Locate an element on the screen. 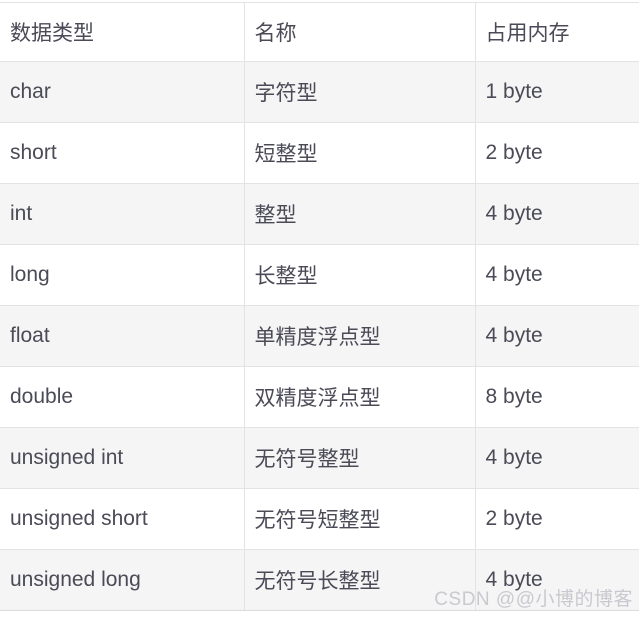 Image resolution: width=639 pixels, height=618 pixels. cell-name: 双精度浮点型 is located at coordinates (360, 397).